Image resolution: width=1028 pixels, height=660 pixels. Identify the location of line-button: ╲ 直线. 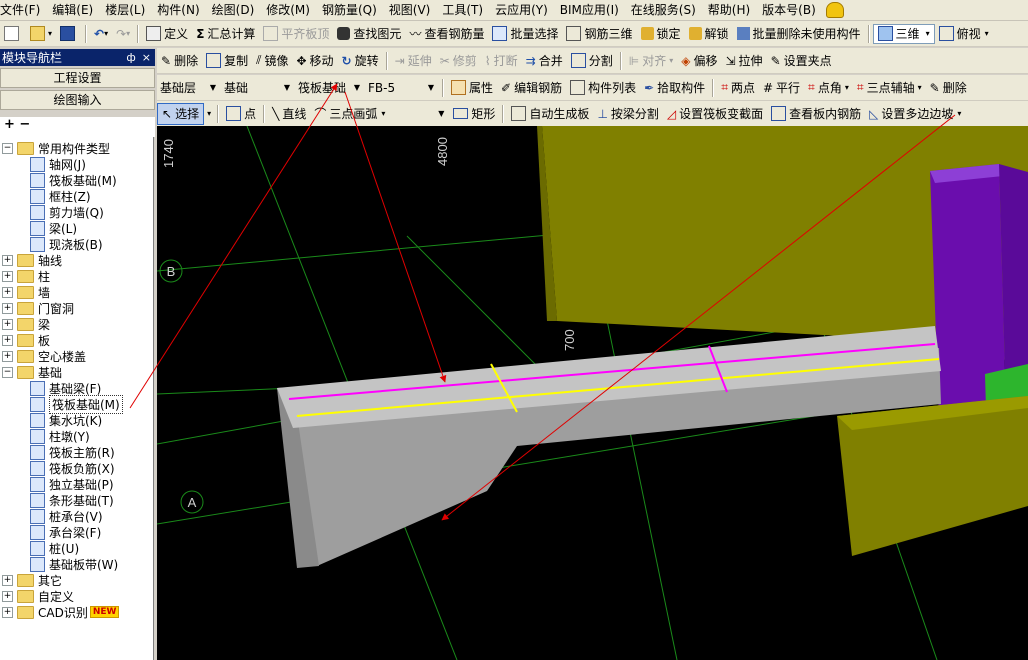
(289, 114).